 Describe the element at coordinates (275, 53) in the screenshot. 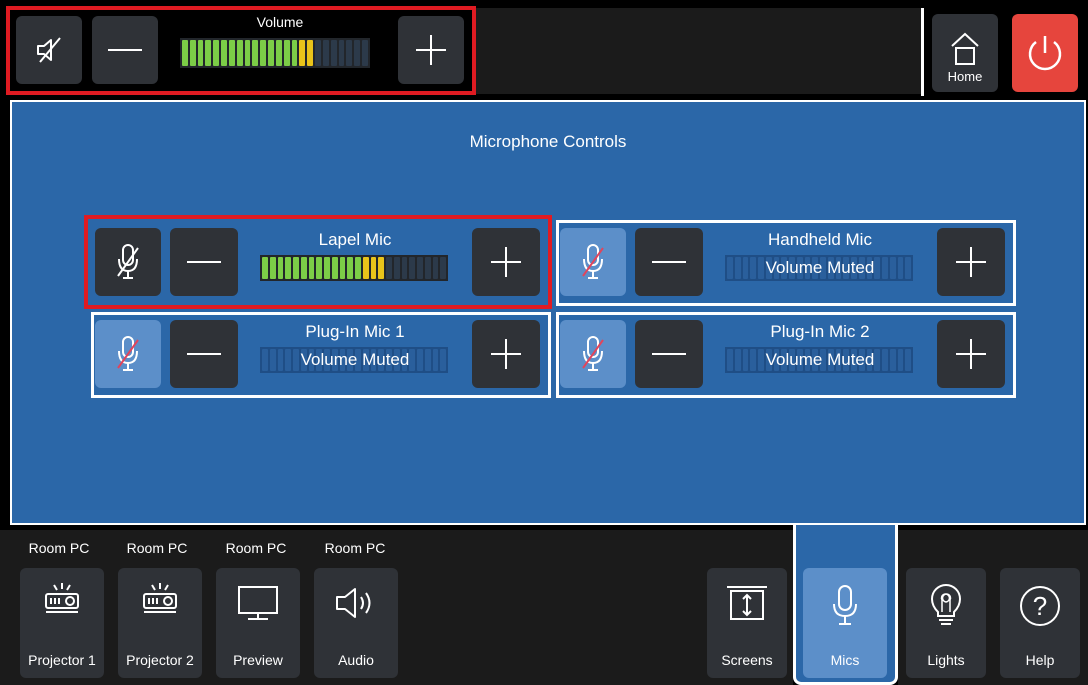

I see `master-volume-meter` at that location.